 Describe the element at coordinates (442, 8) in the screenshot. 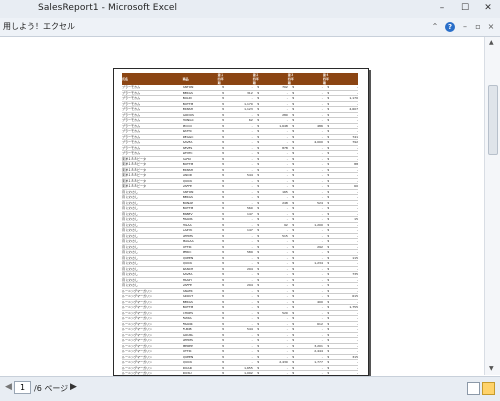

I see `minimize-button: –` at that location.